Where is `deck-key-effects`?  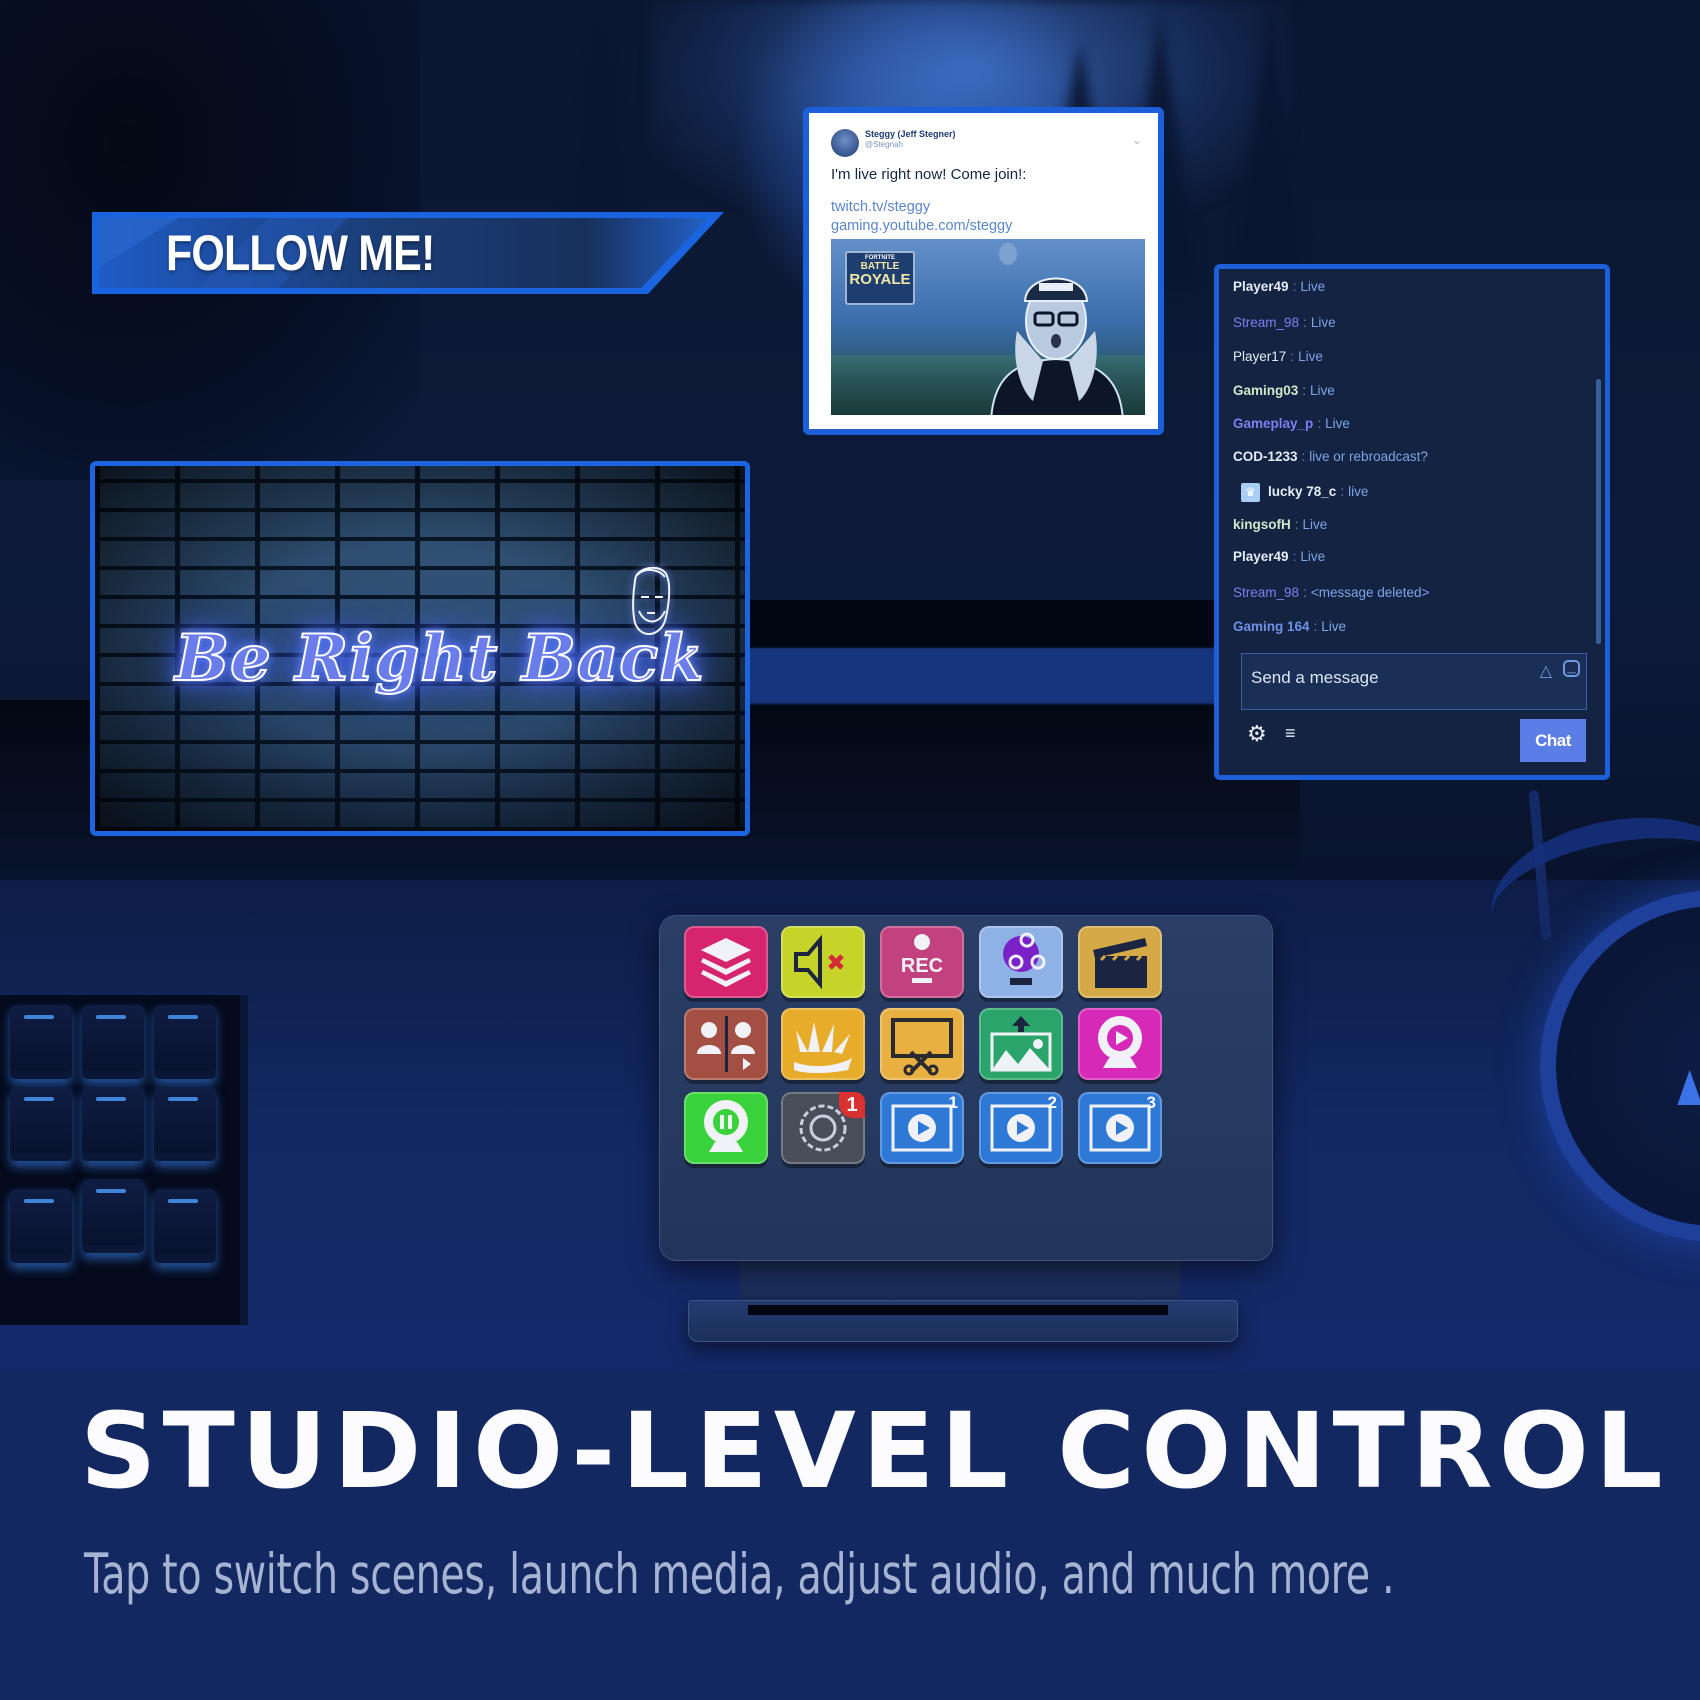 deck-key-effects is located at coordinates (823, 1044).